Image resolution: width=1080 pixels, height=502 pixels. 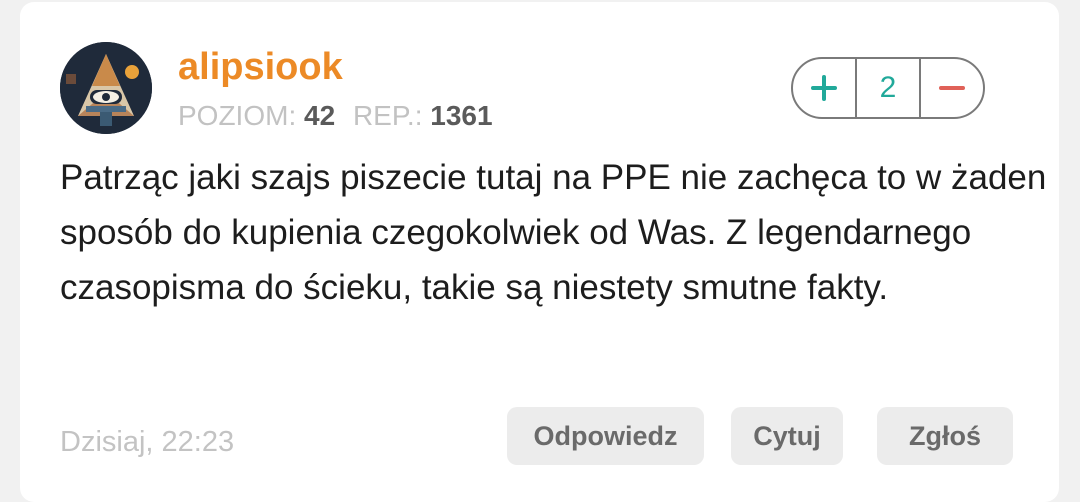 What do you see at coordinates (237, 115) in the screenshot?
I see `level-label: POZIOM:` at bounding box center [237, 115].